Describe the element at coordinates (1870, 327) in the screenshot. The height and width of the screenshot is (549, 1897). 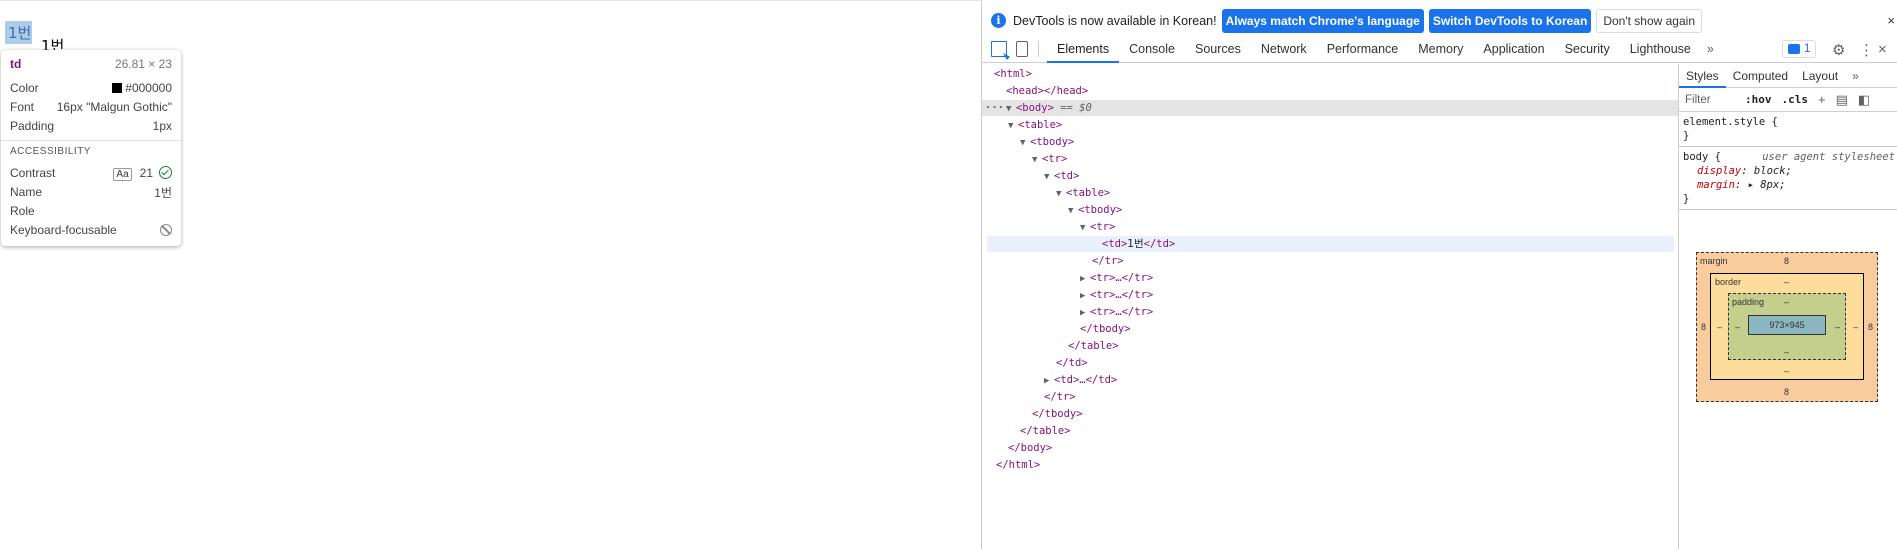
I see `margin-right-value: 8` at that location.